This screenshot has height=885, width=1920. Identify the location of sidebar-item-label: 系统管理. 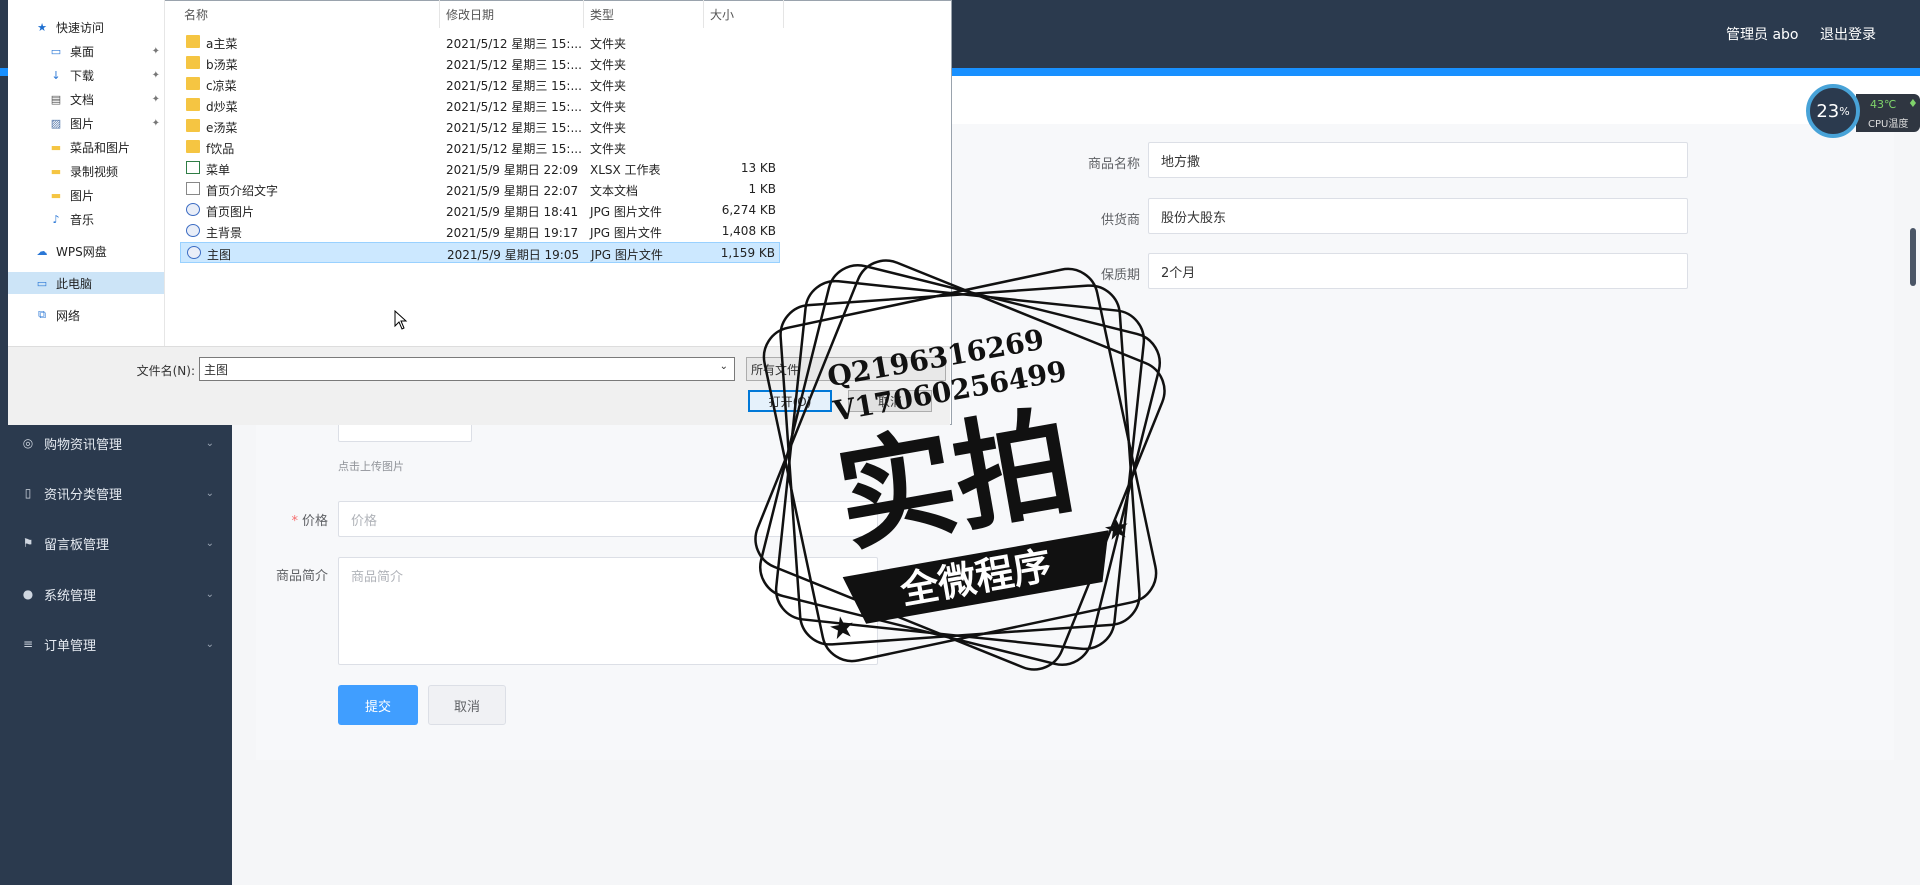
(70, 596).